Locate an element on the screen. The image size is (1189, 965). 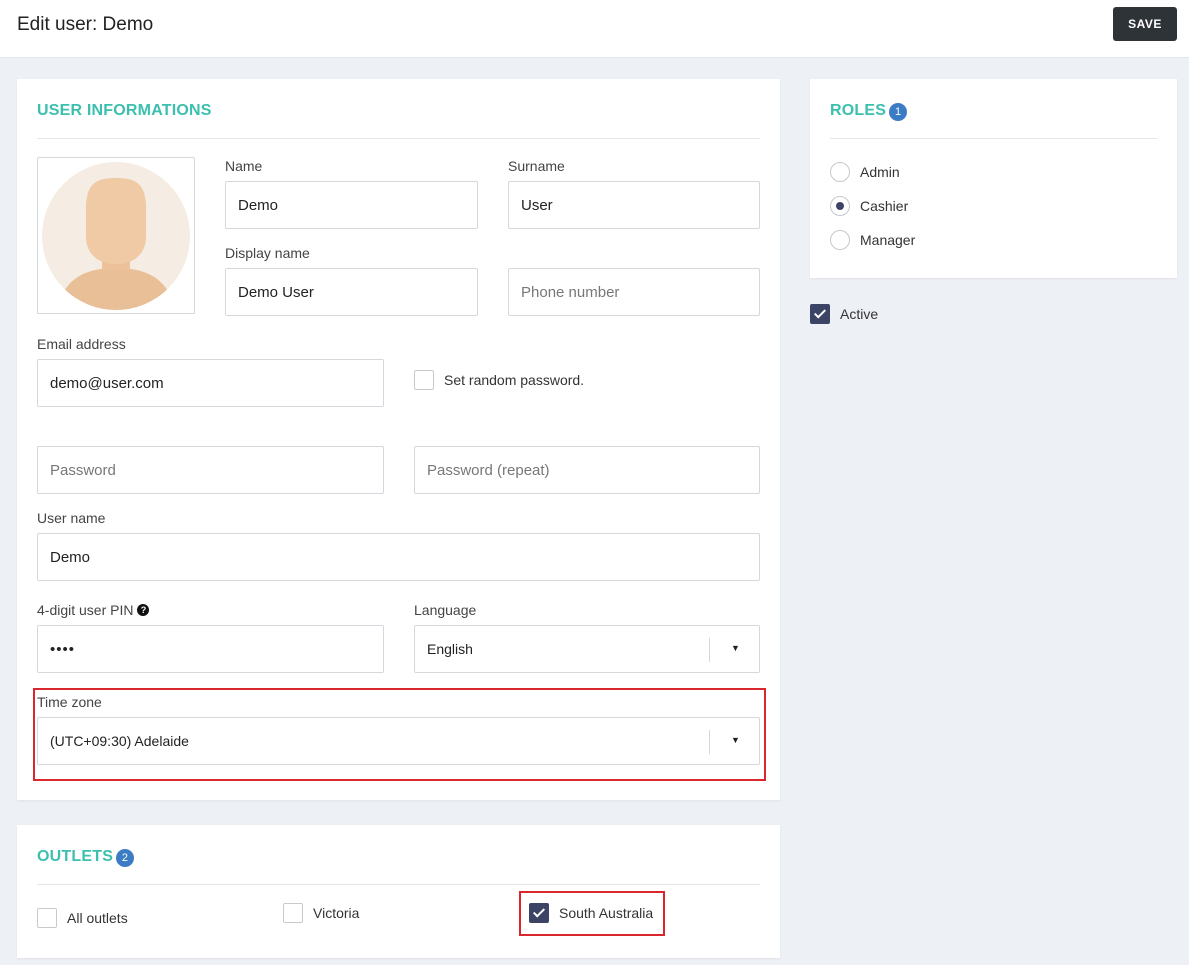
user-informations-title: USER INFORMATIONS is located at coordinates (124, 110).